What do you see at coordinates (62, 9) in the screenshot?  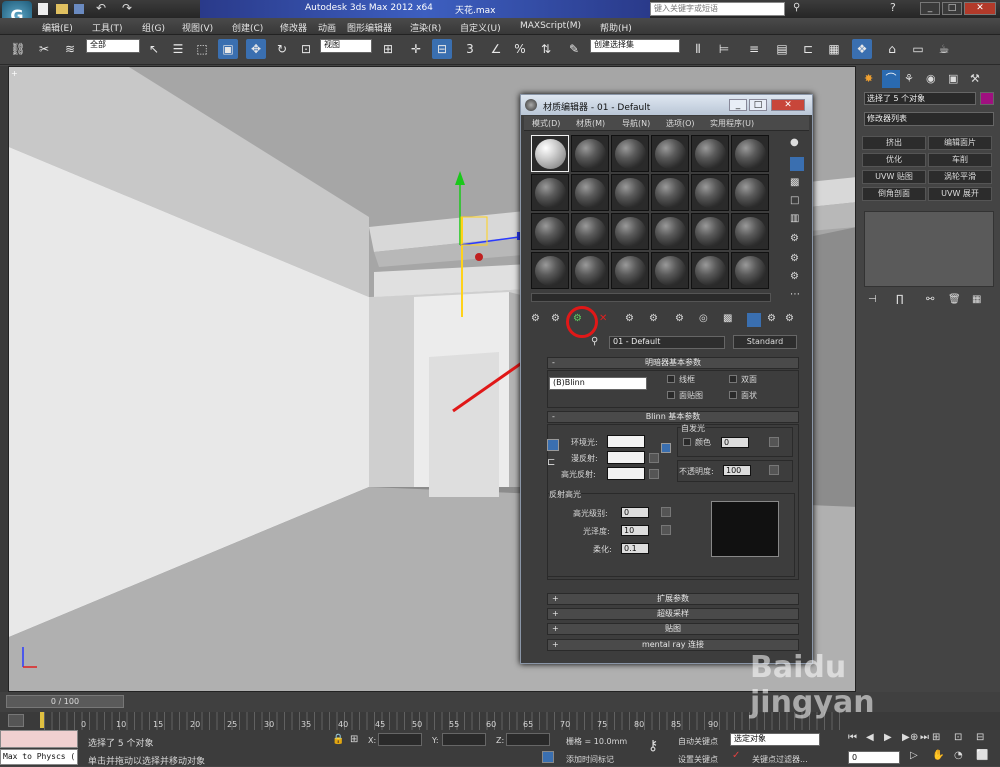 I see `quick-access-open-icon` at bounding box center [62, 9].